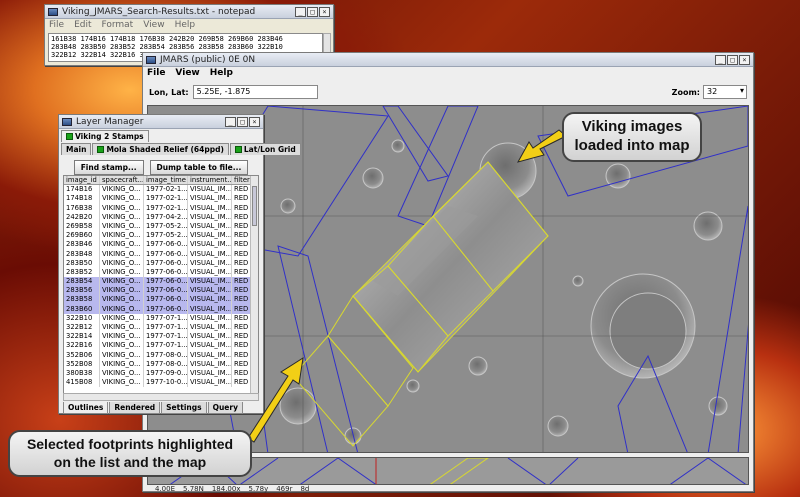 The width and height of the screenshot is (800, 497). I want to click on arrow-to-footprints, so click(275, 399).